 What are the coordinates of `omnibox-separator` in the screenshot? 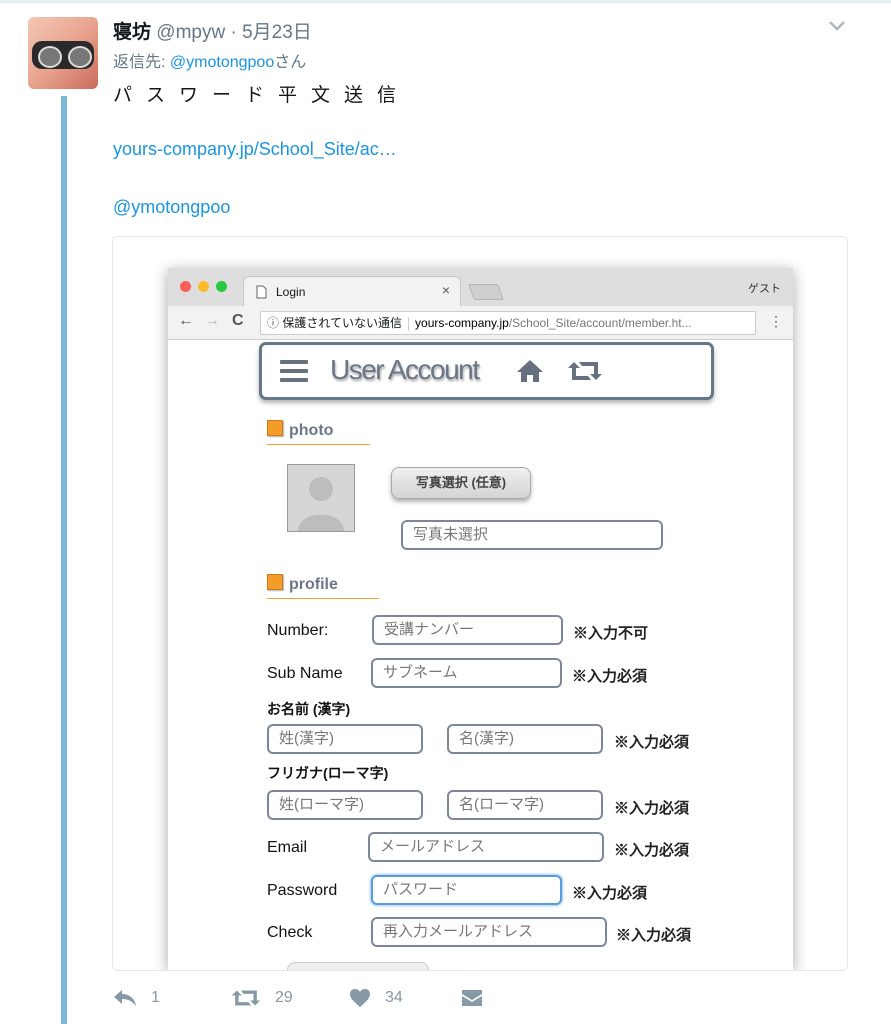 It's located at (409, 323).